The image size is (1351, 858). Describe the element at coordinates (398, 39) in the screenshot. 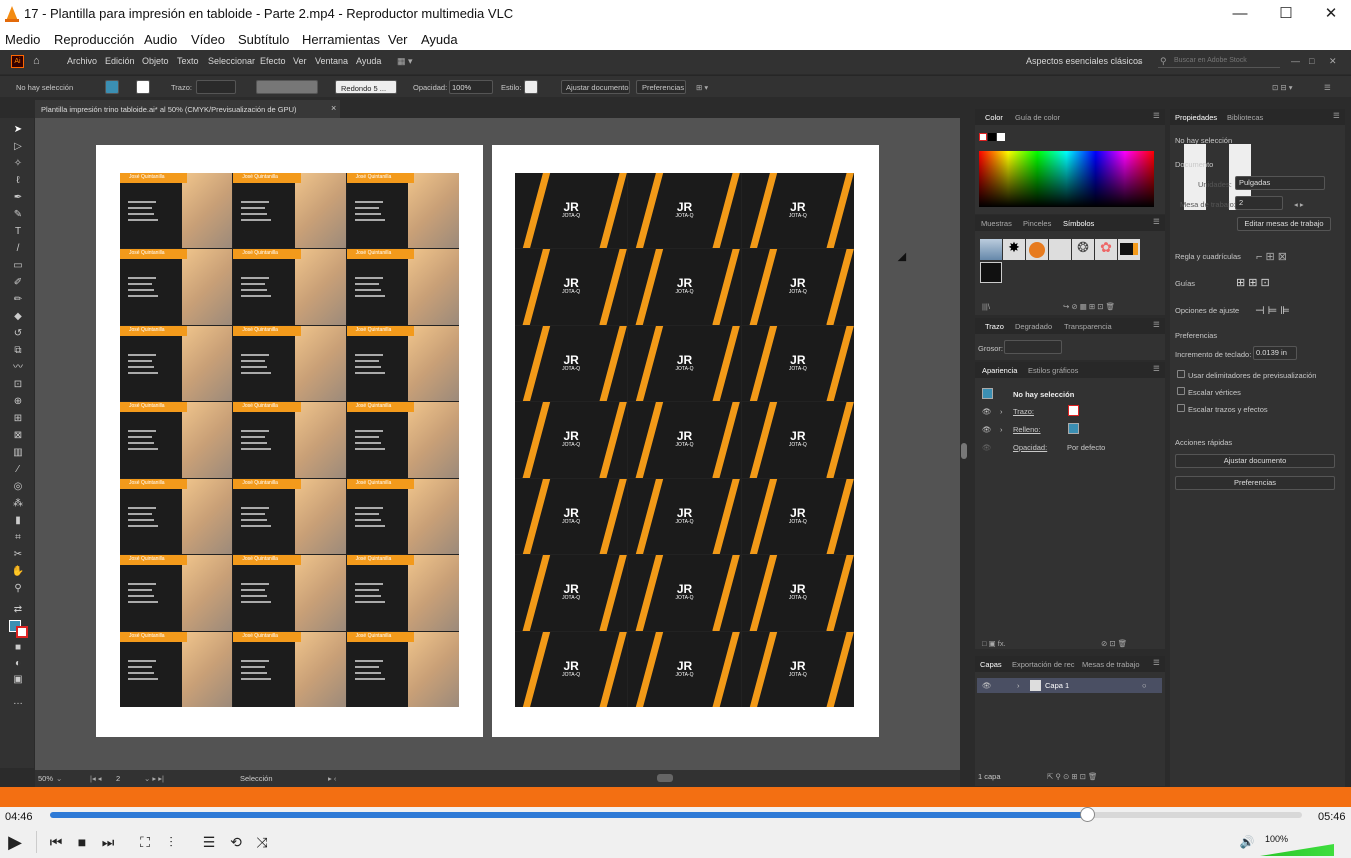

I see `menu-ver: Ver` at that location.